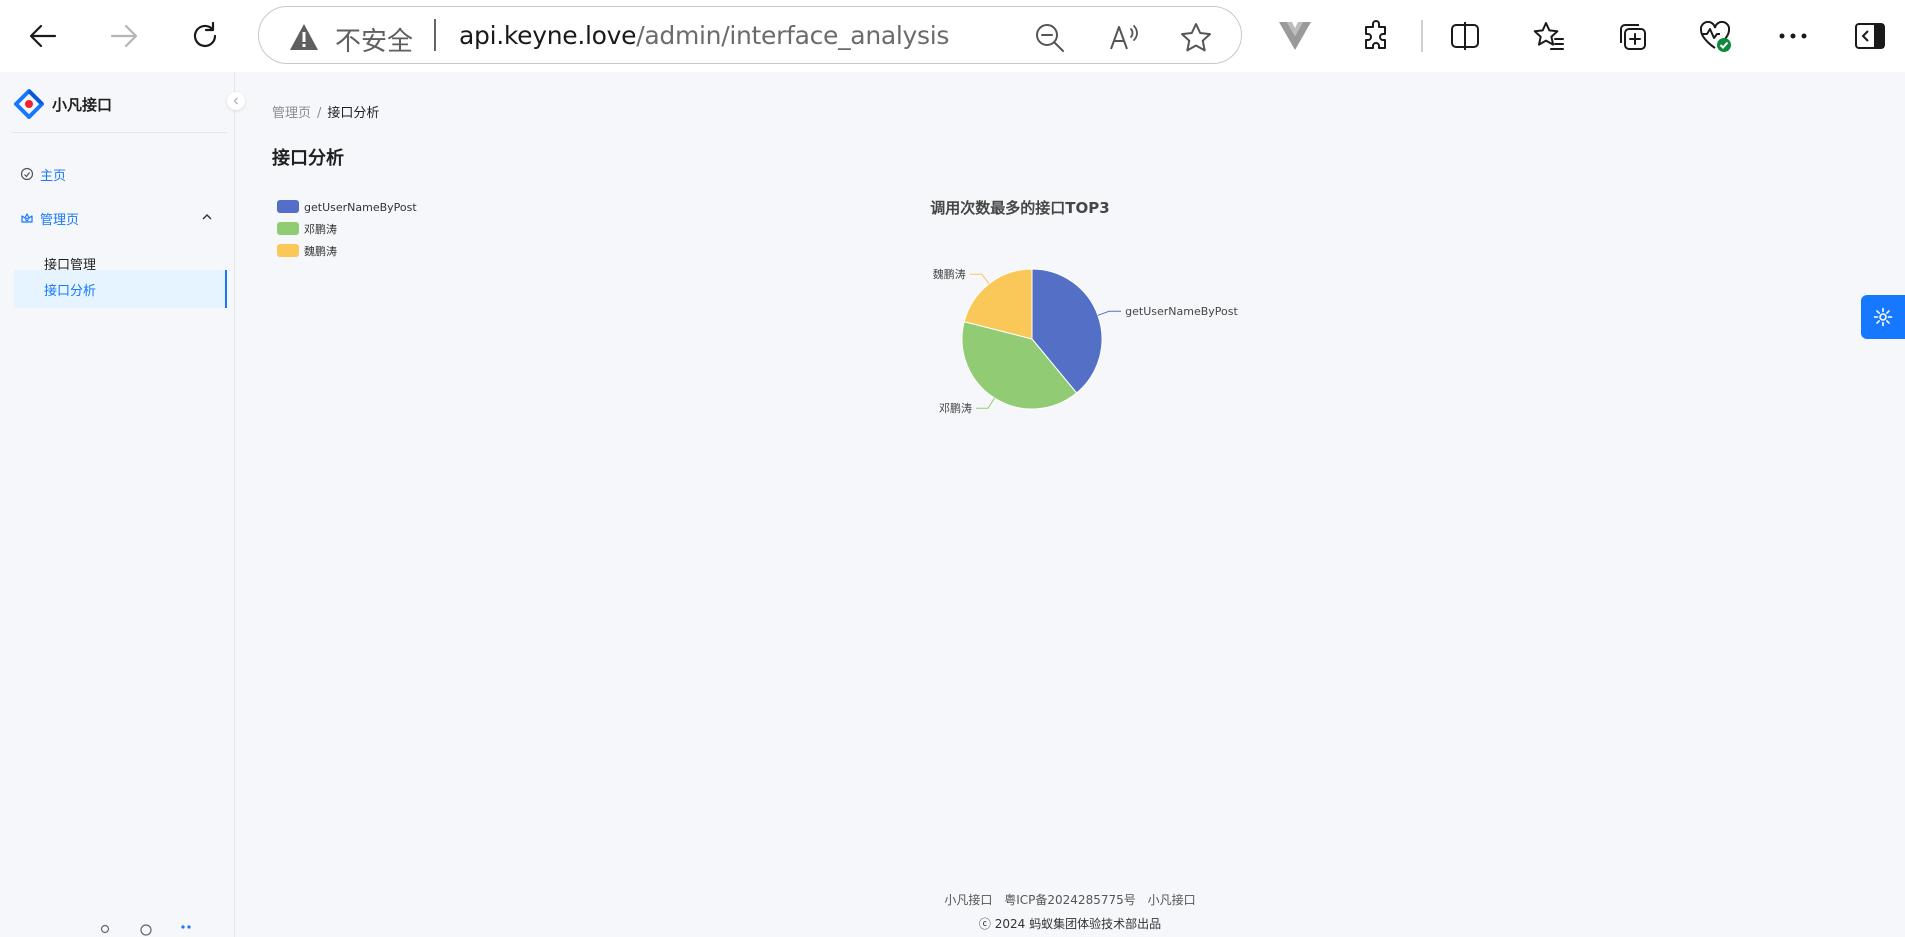  Describe the element at coordinates (1870, 36) in the screenshot. I see `sidebar-icon` at that location.